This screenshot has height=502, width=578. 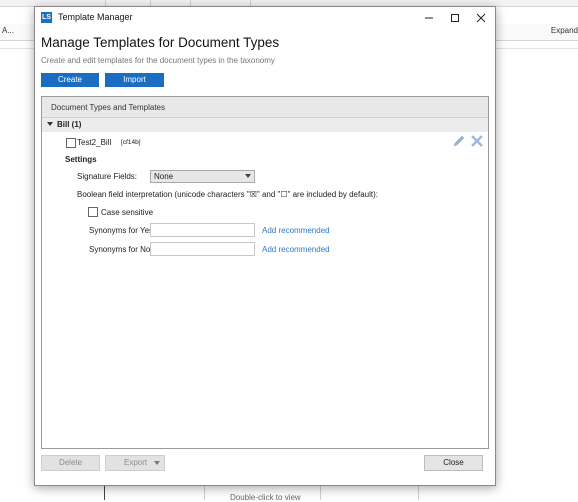 What do you see at coordinates (107, 176) in the screenshot?
I see `signature-fields-label: Signature Fields:` at bounding box center [107, 176].